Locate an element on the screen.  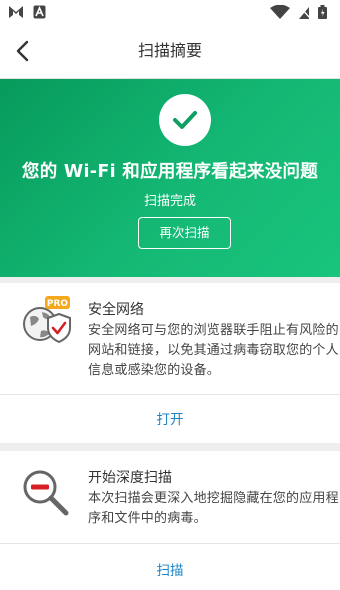
wifi-icon is located at coordinates (280, 12).